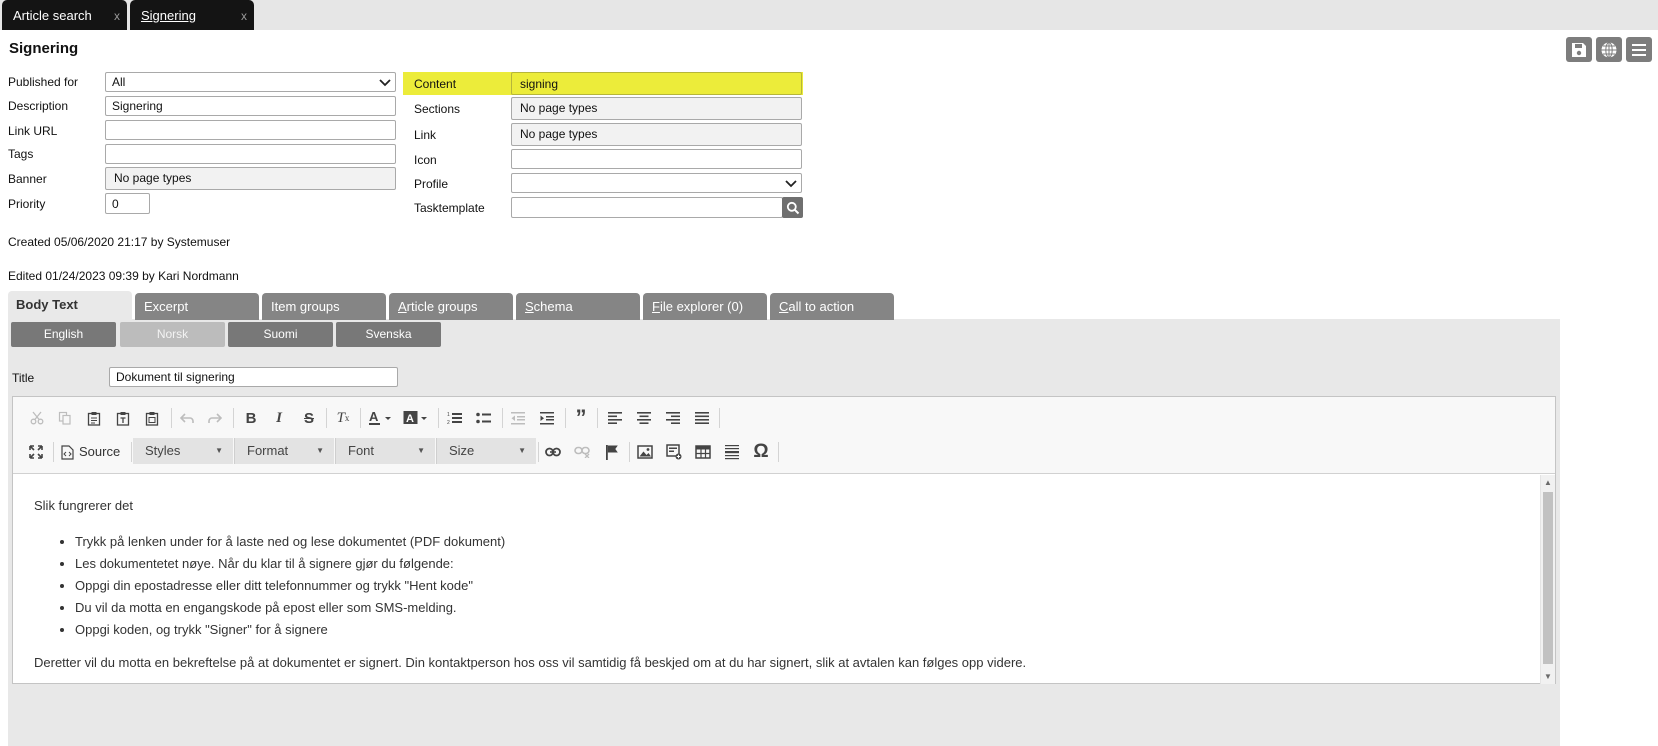  I want to click on horizontal-rule-icon, so click(732, 452).